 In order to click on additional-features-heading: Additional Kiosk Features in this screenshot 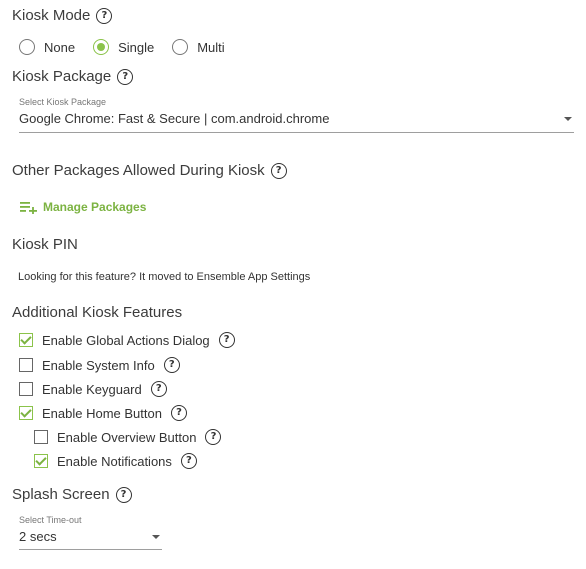, I will do `click(97, 312)`.